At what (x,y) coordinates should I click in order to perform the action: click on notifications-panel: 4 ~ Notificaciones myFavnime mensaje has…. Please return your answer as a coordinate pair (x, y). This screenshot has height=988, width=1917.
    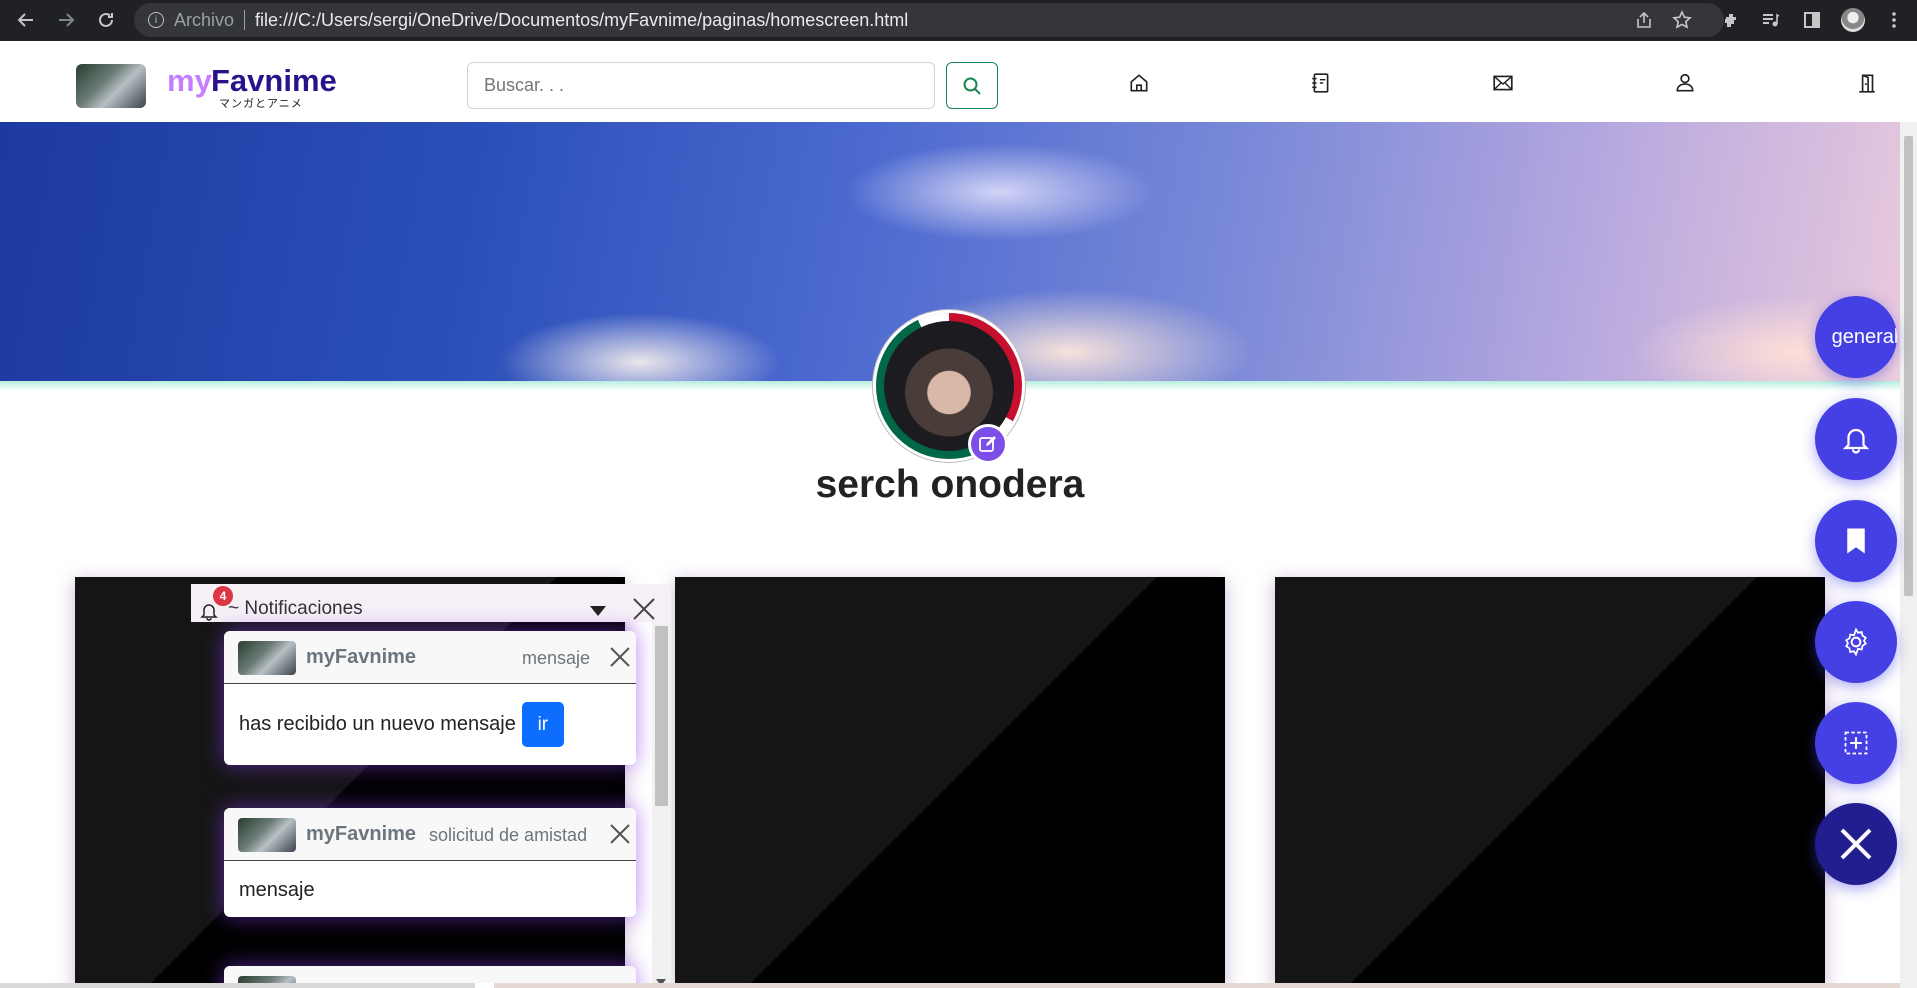
    Looking at the image, I should click on (431, 786).